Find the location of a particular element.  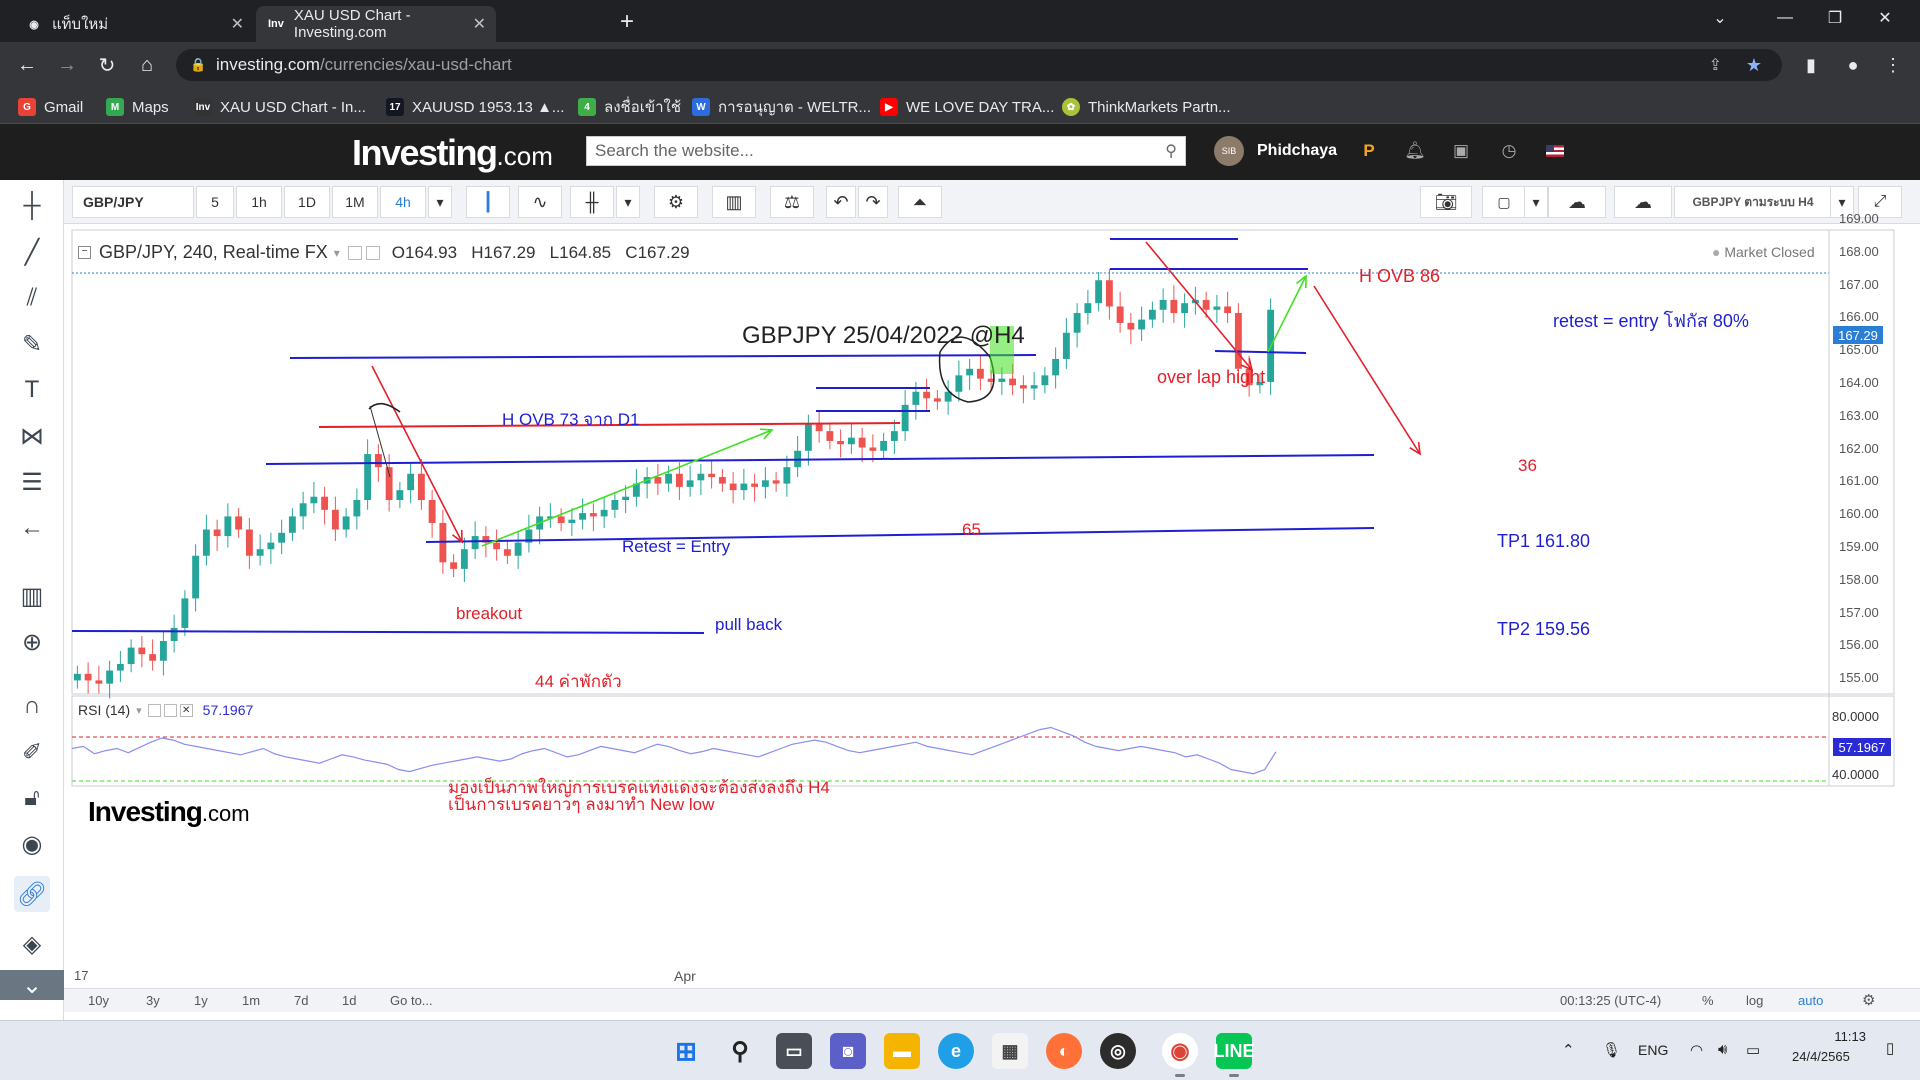

firefox-icon: ◐ is located at coordinates (1064, 1051).